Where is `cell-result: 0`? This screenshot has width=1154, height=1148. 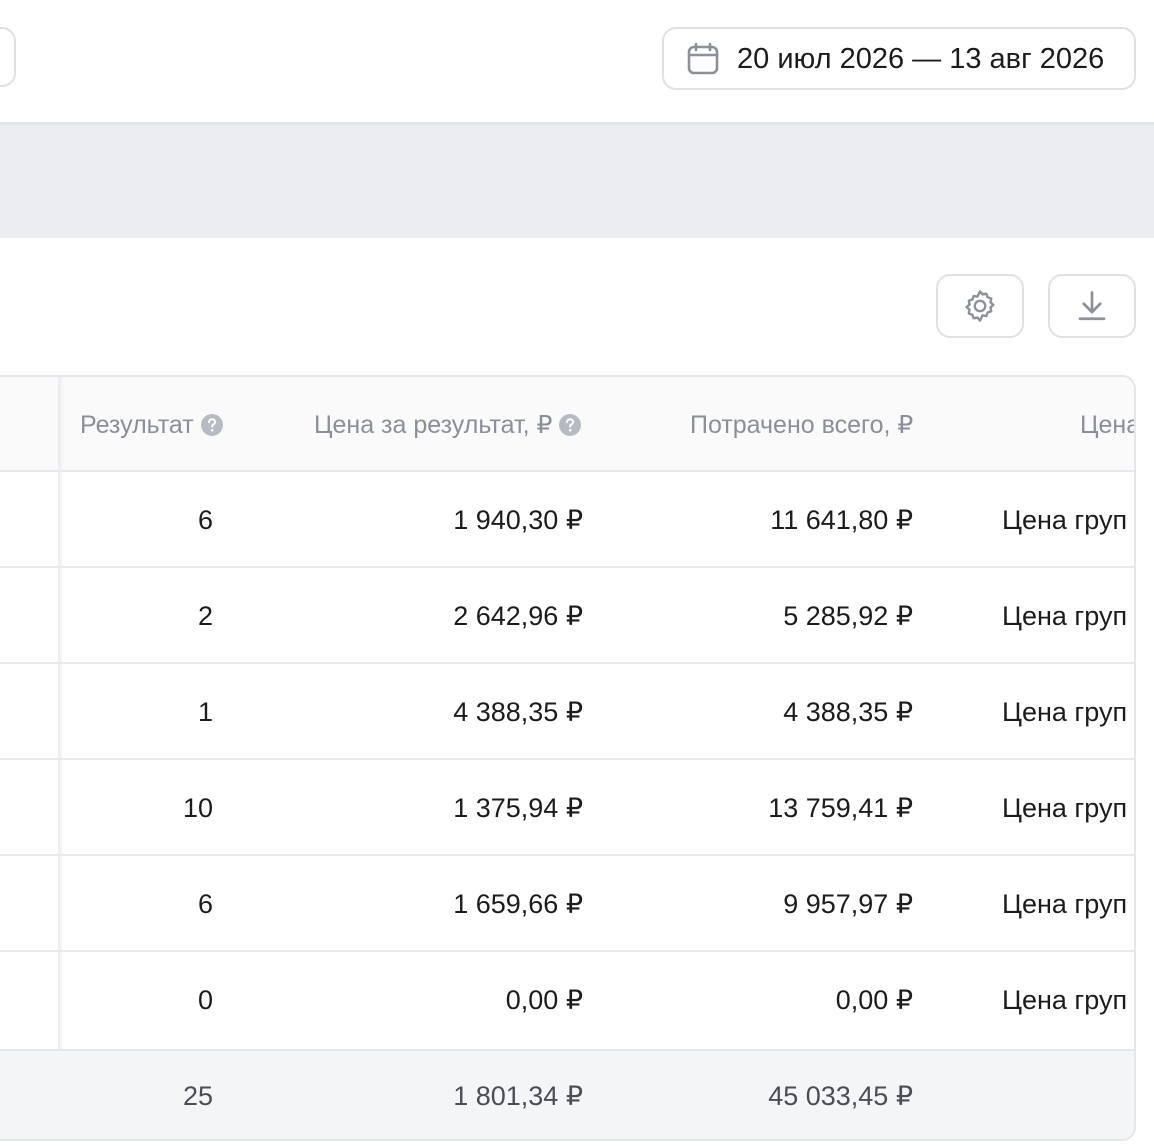
cell-result: 0 is located at coordinates (205, 1000).